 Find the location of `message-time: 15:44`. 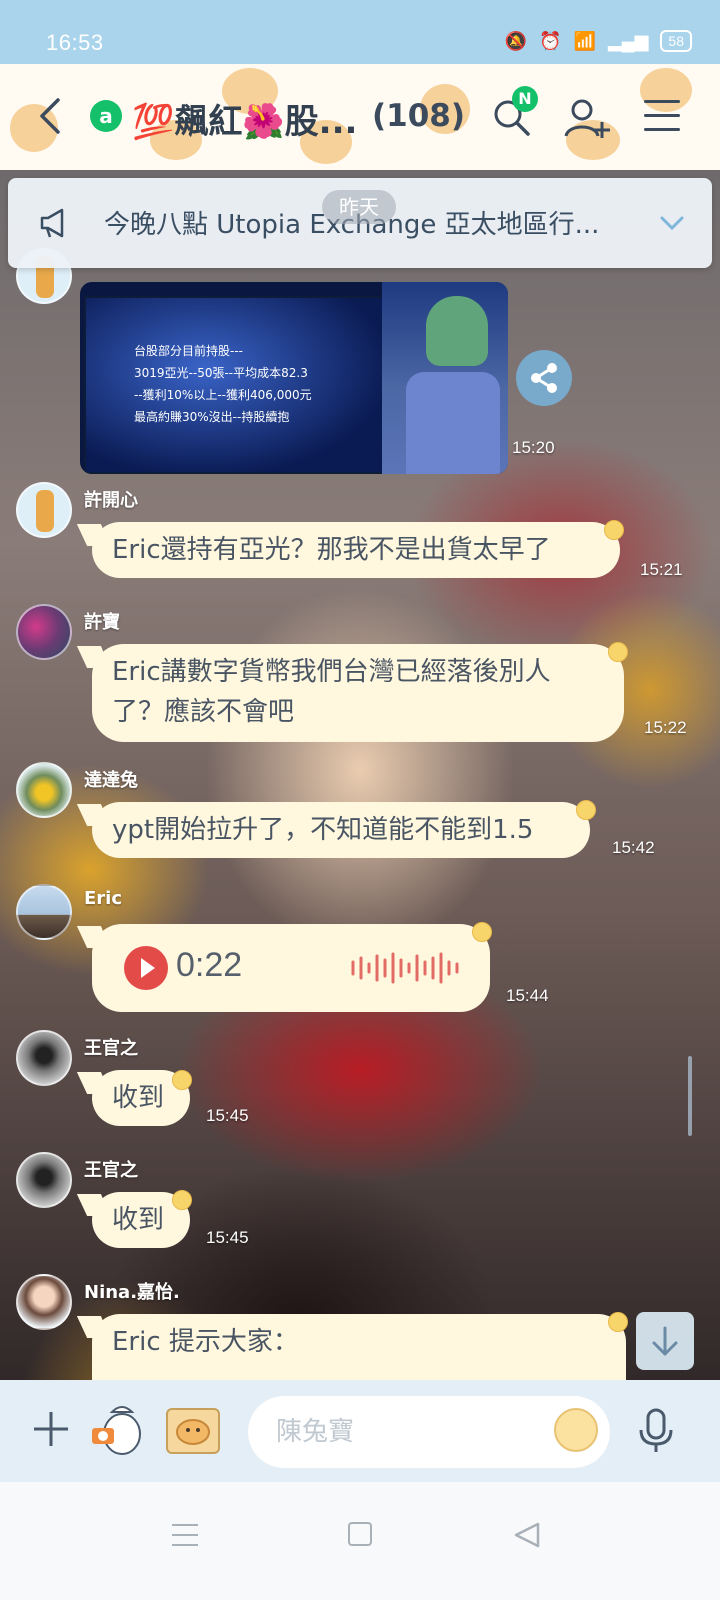

message-time: 15:44 is located at coordinates (527, 995).